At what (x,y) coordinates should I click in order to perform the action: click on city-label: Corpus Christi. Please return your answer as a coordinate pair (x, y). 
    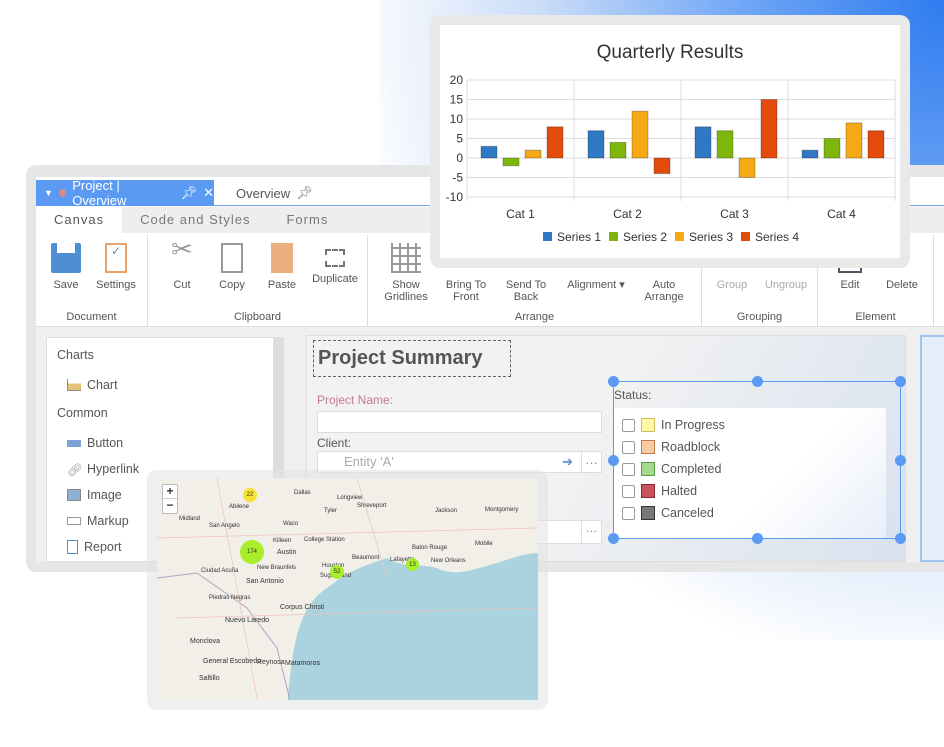
    Looking at the image, I should click on (302, 607).